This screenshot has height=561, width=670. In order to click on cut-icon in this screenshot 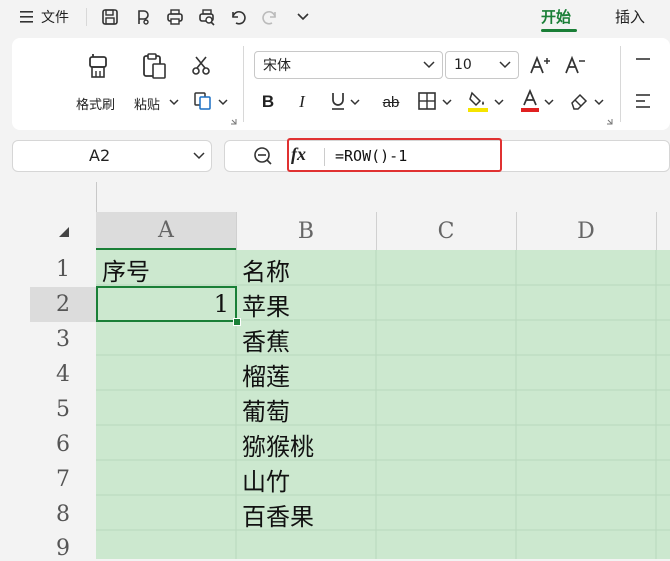, I will do `click(201, 65)`.